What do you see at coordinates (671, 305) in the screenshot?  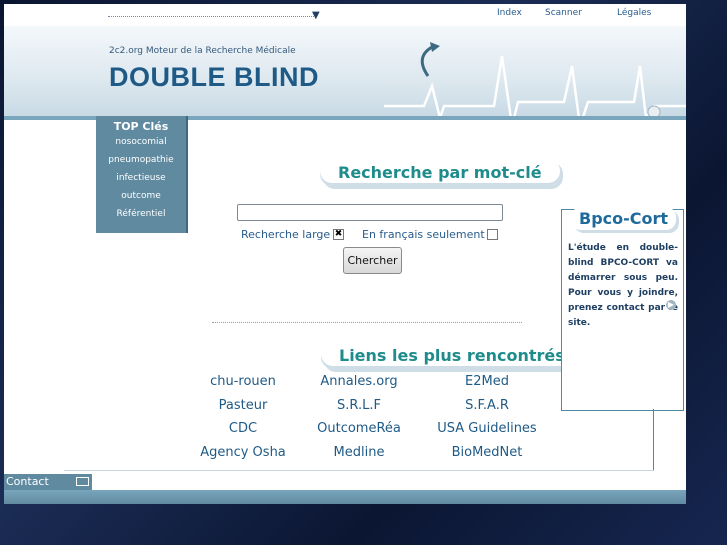 I see `arrow-right-icon: ▶` at bounding box center [671, 305].